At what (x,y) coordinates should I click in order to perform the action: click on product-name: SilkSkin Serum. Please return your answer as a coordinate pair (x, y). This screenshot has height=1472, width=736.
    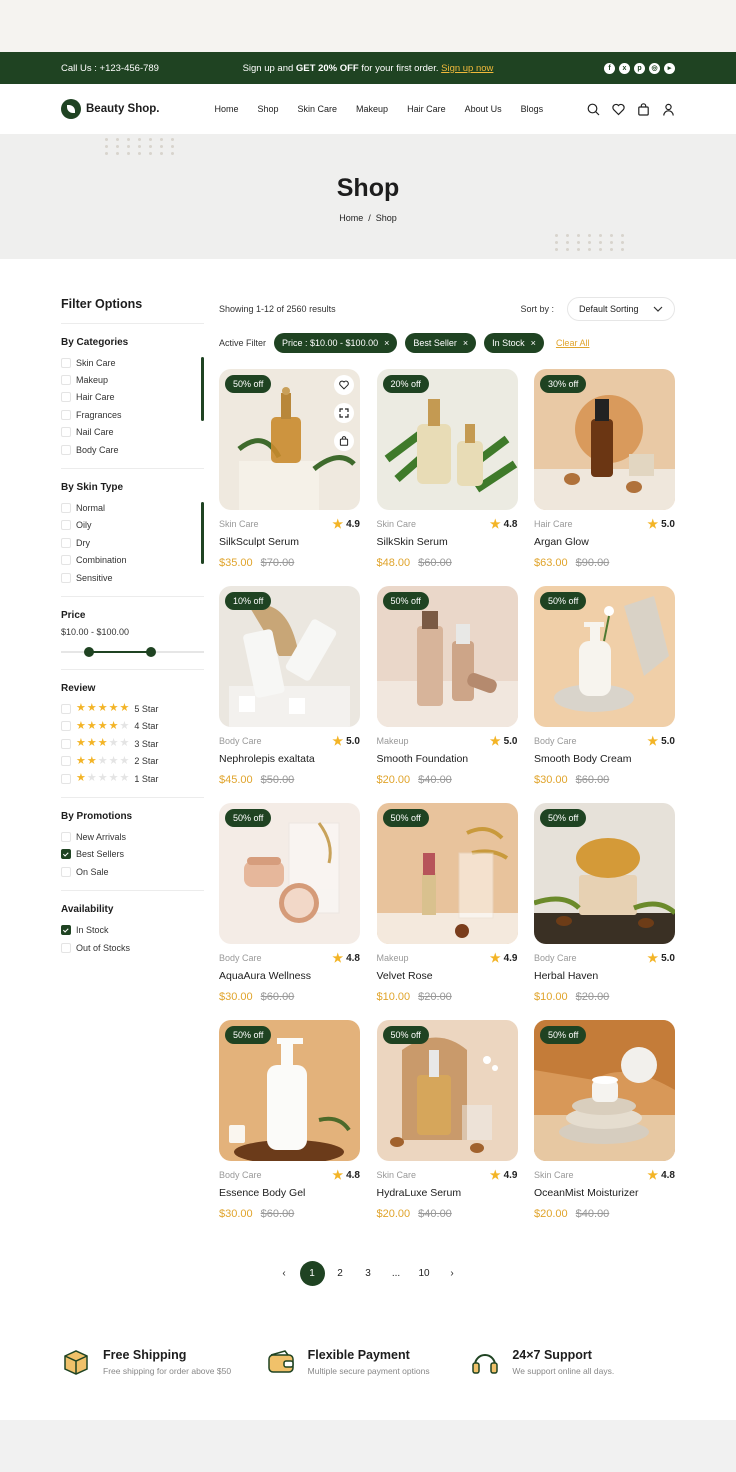
    Looking at the image, I should click on (447, 542).